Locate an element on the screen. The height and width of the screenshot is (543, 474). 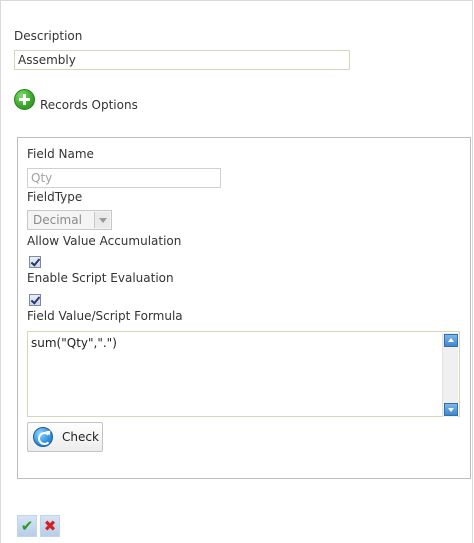
enable-script-label: Enable Script Evaluation is located at coordinates (100, 278).